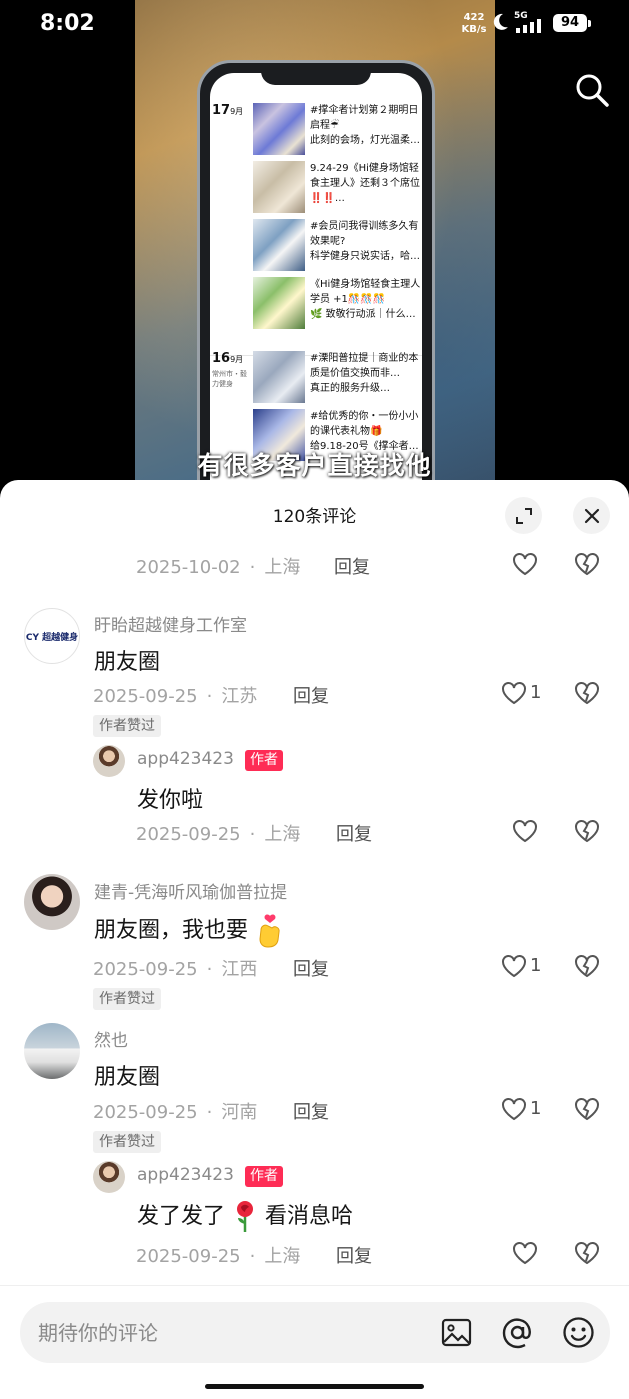  What do you see at coordinates (578, 1332) in the screenshot?
I see `smiley-icon` at bounding box center [578, 1332].